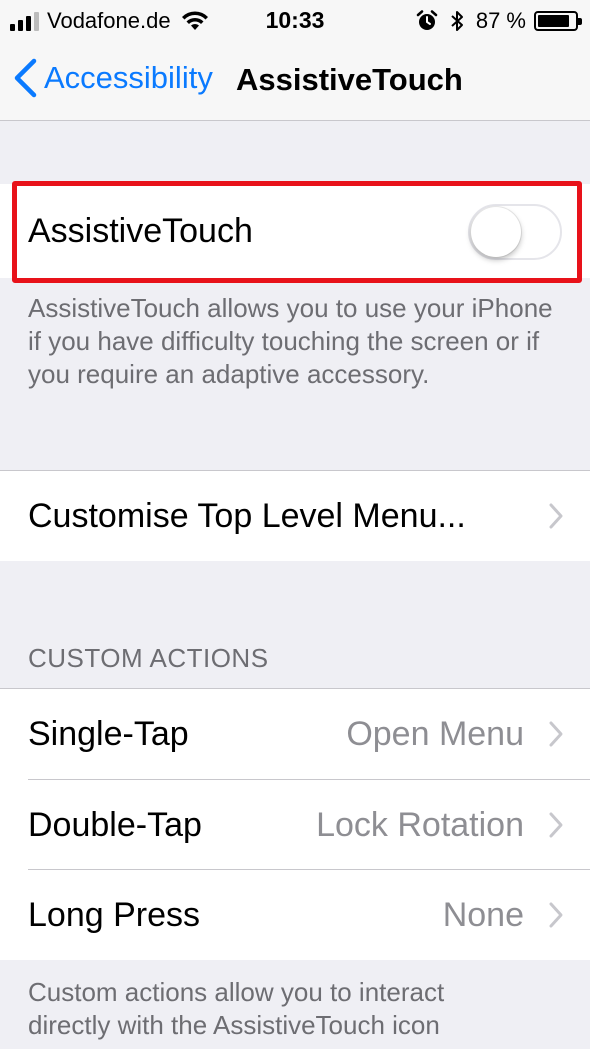 The image size is (590, 1049). What do you see at coordinates (25, 78) in the screenshot?
I see `chevron-left-icon` at bounding box center [25, 78].